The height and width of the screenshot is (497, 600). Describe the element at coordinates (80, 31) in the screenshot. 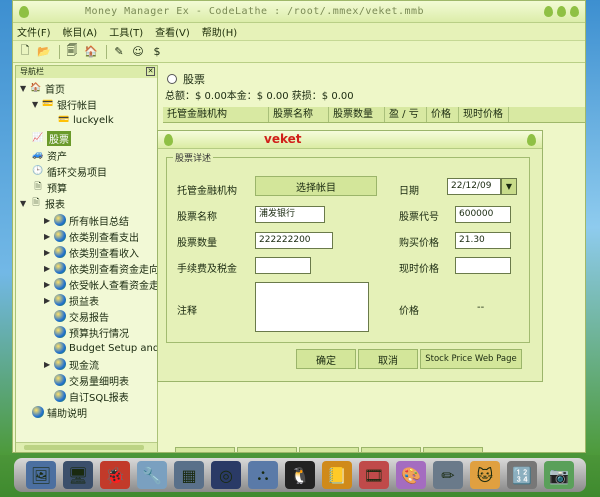

I see `menu-account: 帐目(A)` at that location.